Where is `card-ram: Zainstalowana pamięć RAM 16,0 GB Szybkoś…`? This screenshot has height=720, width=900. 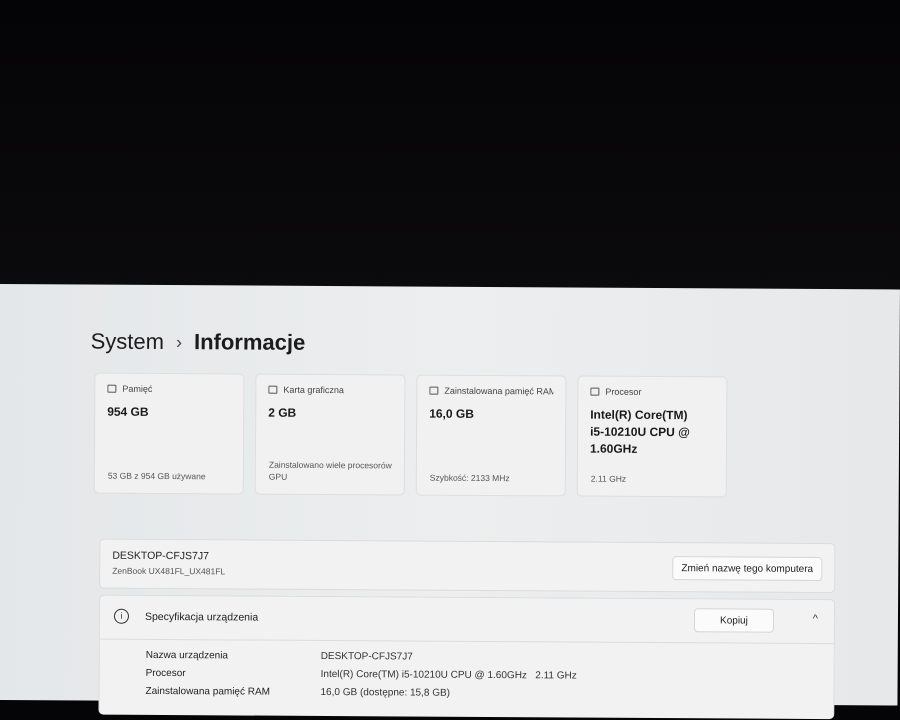
card-ram: Zainstalowana pamięć RAM 16,0 GB Szybkoś… is located at coordinates (491, 435).